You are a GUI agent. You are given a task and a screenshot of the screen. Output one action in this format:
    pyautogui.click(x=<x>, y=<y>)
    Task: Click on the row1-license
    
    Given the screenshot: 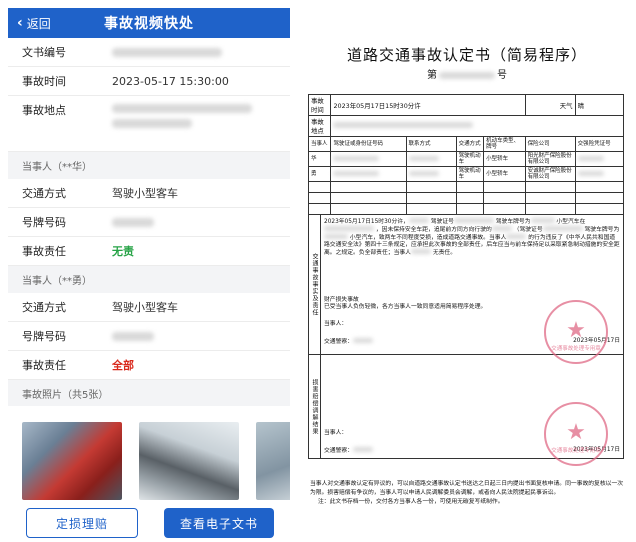 What is the action you would take?
    pyautogui.click(x=368, y=159)
    